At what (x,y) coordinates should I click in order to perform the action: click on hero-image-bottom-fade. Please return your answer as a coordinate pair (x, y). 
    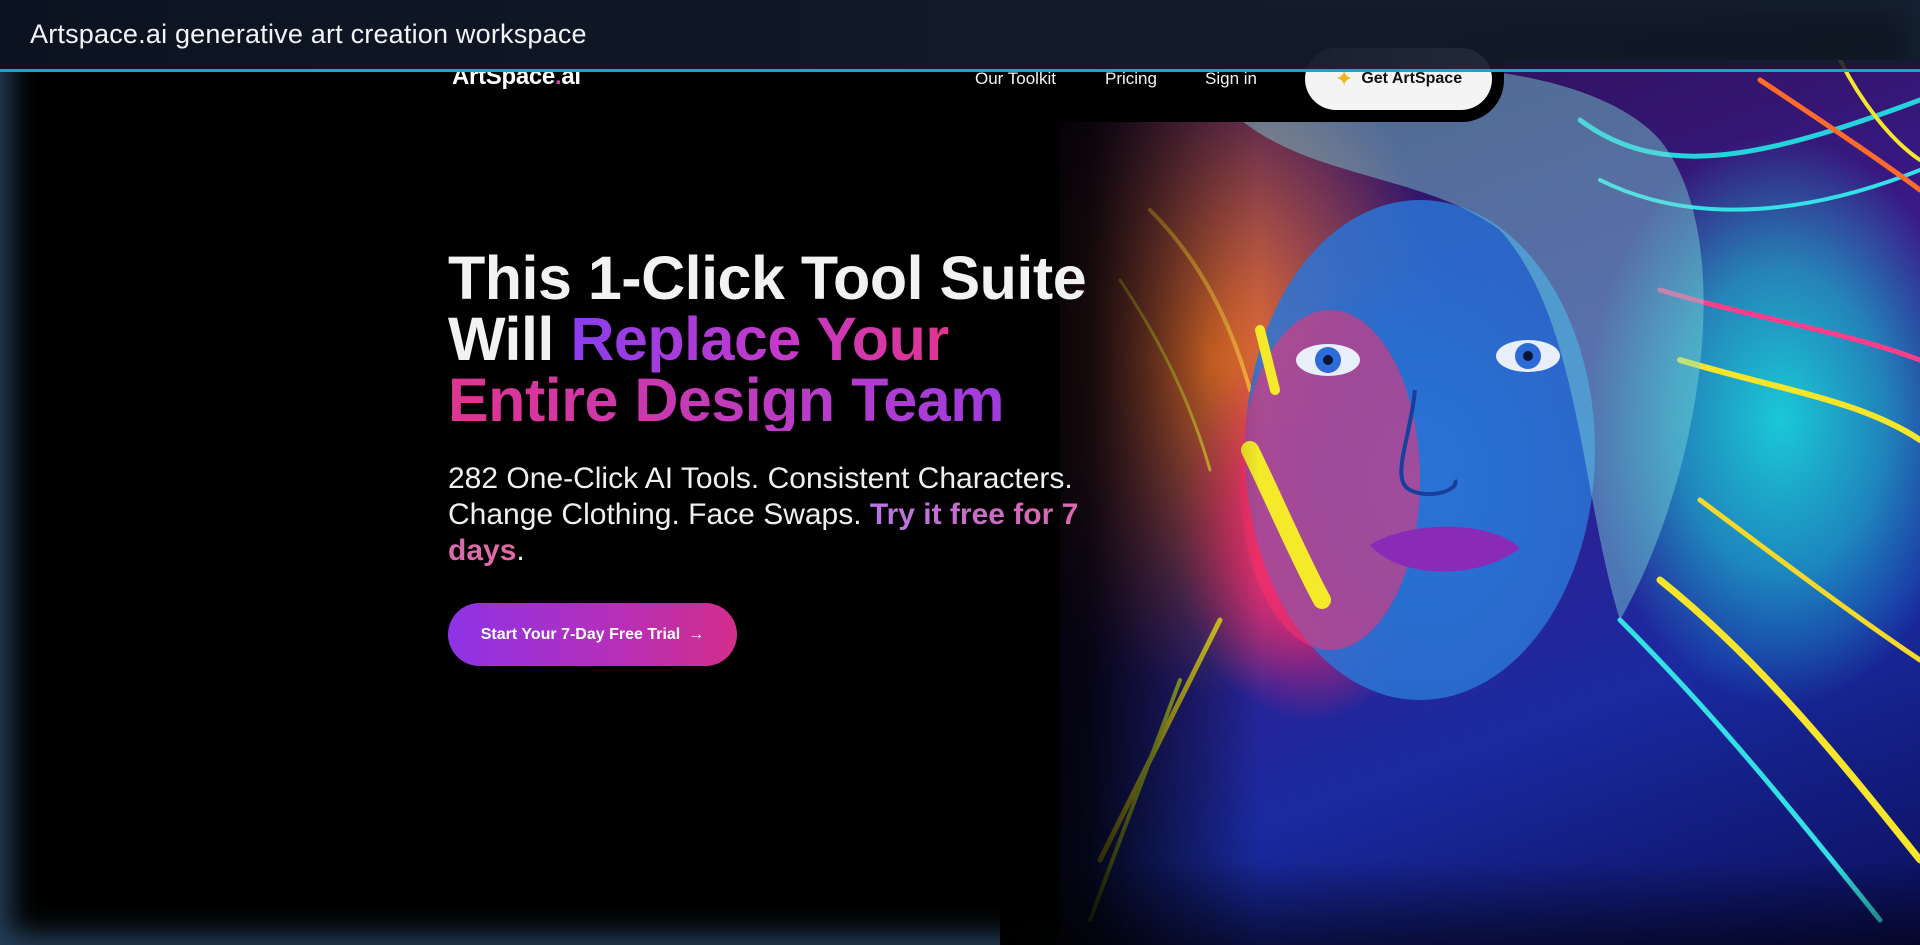
    Looking at the image, I should click on (1460, 902).